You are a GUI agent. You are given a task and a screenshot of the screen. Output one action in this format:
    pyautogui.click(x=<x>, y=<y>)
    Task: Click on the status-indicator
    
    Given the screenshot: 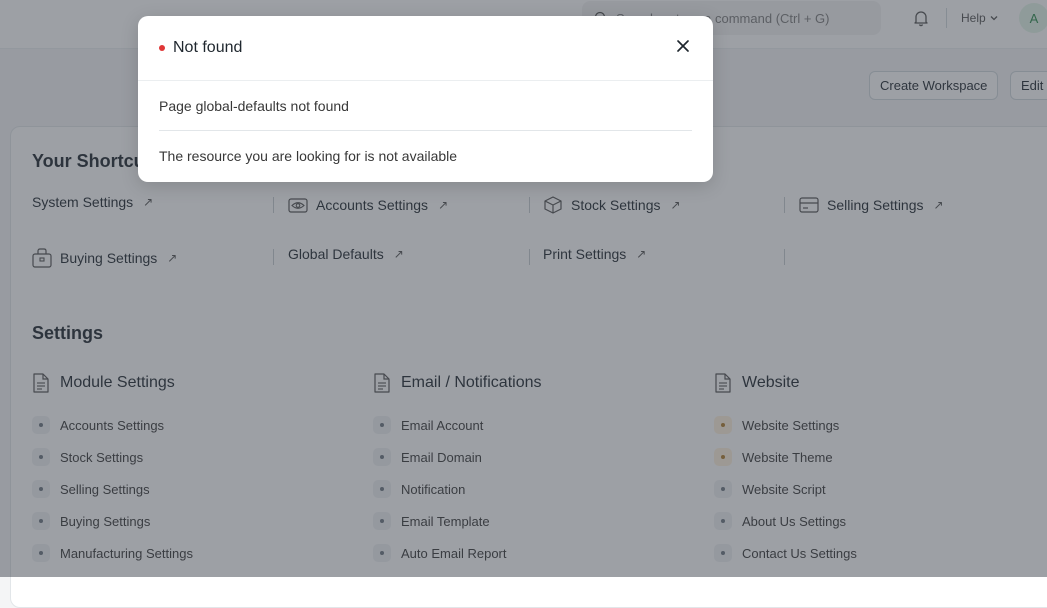 What is the action you would take?
    pyautogui.click(x=162, y=48)
    